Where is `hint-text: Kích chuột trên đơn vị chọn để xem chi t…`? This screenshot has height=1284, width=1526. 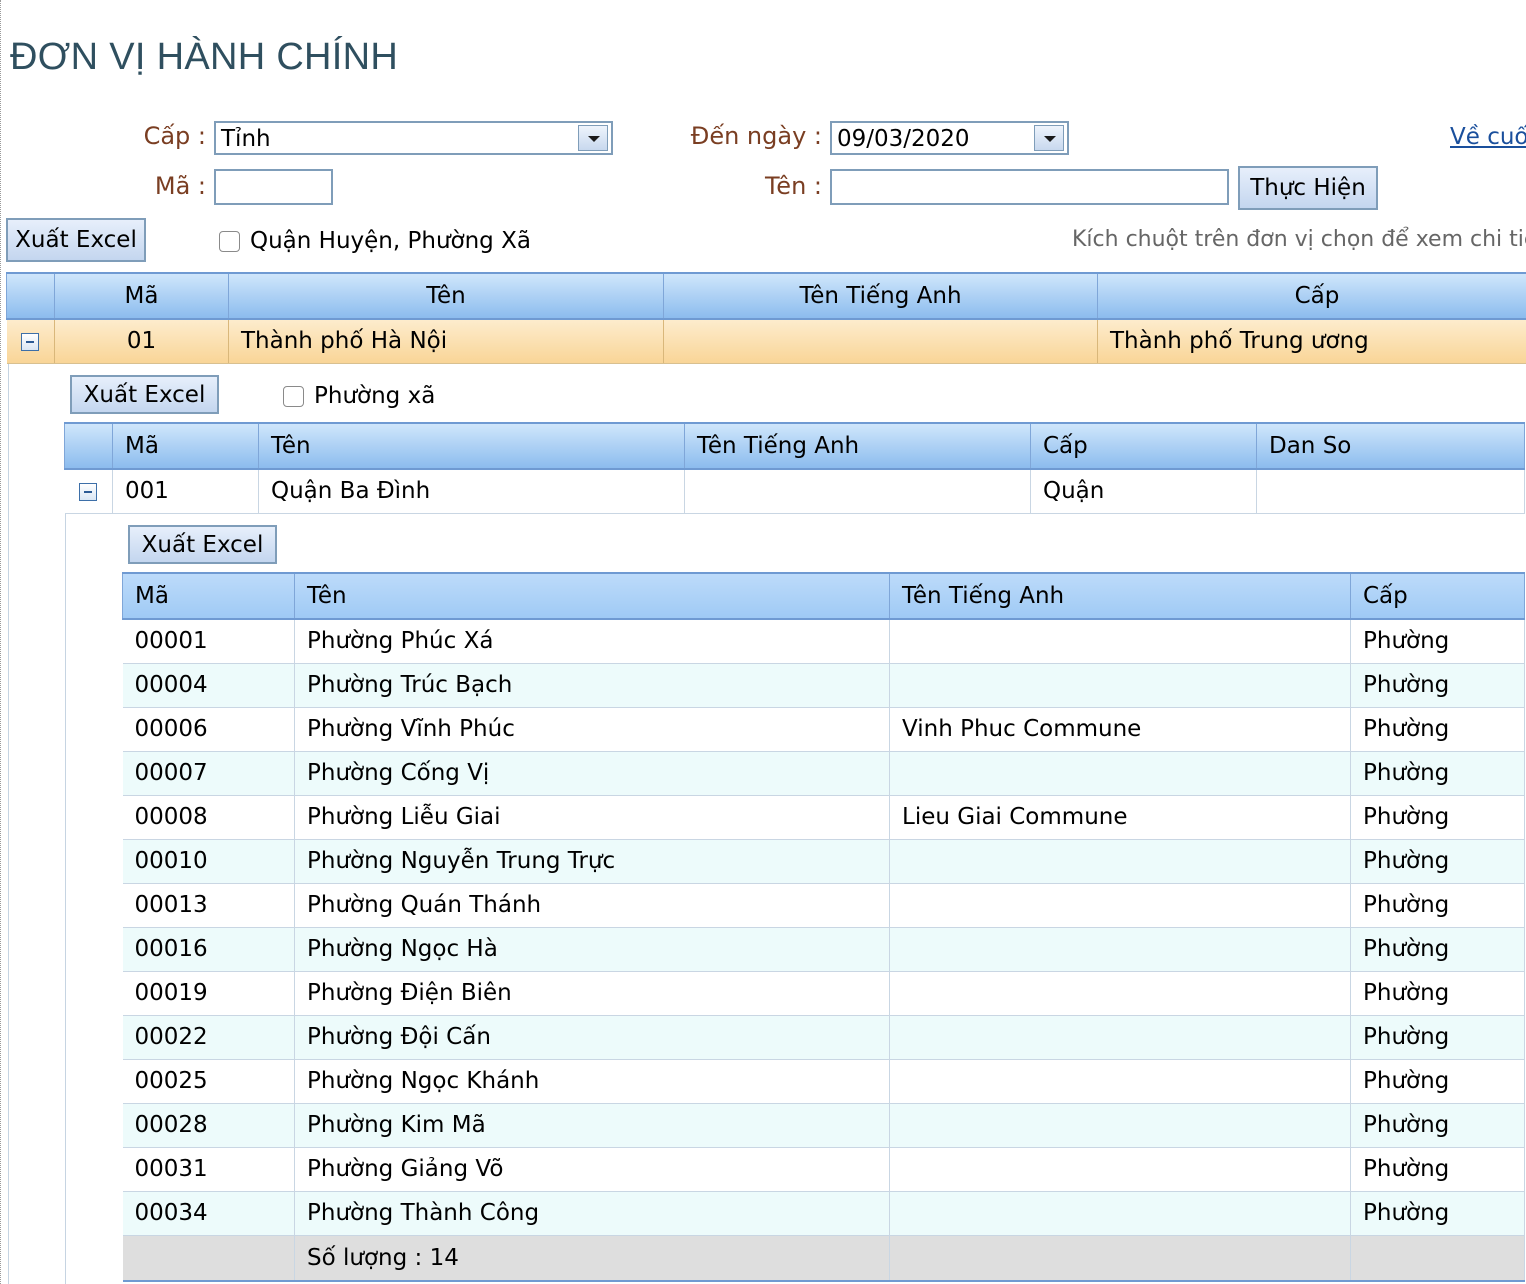
hint-text: Kích chuột trên đơn vị chọn để xem chi t… is located at coordinates (1299, 239).